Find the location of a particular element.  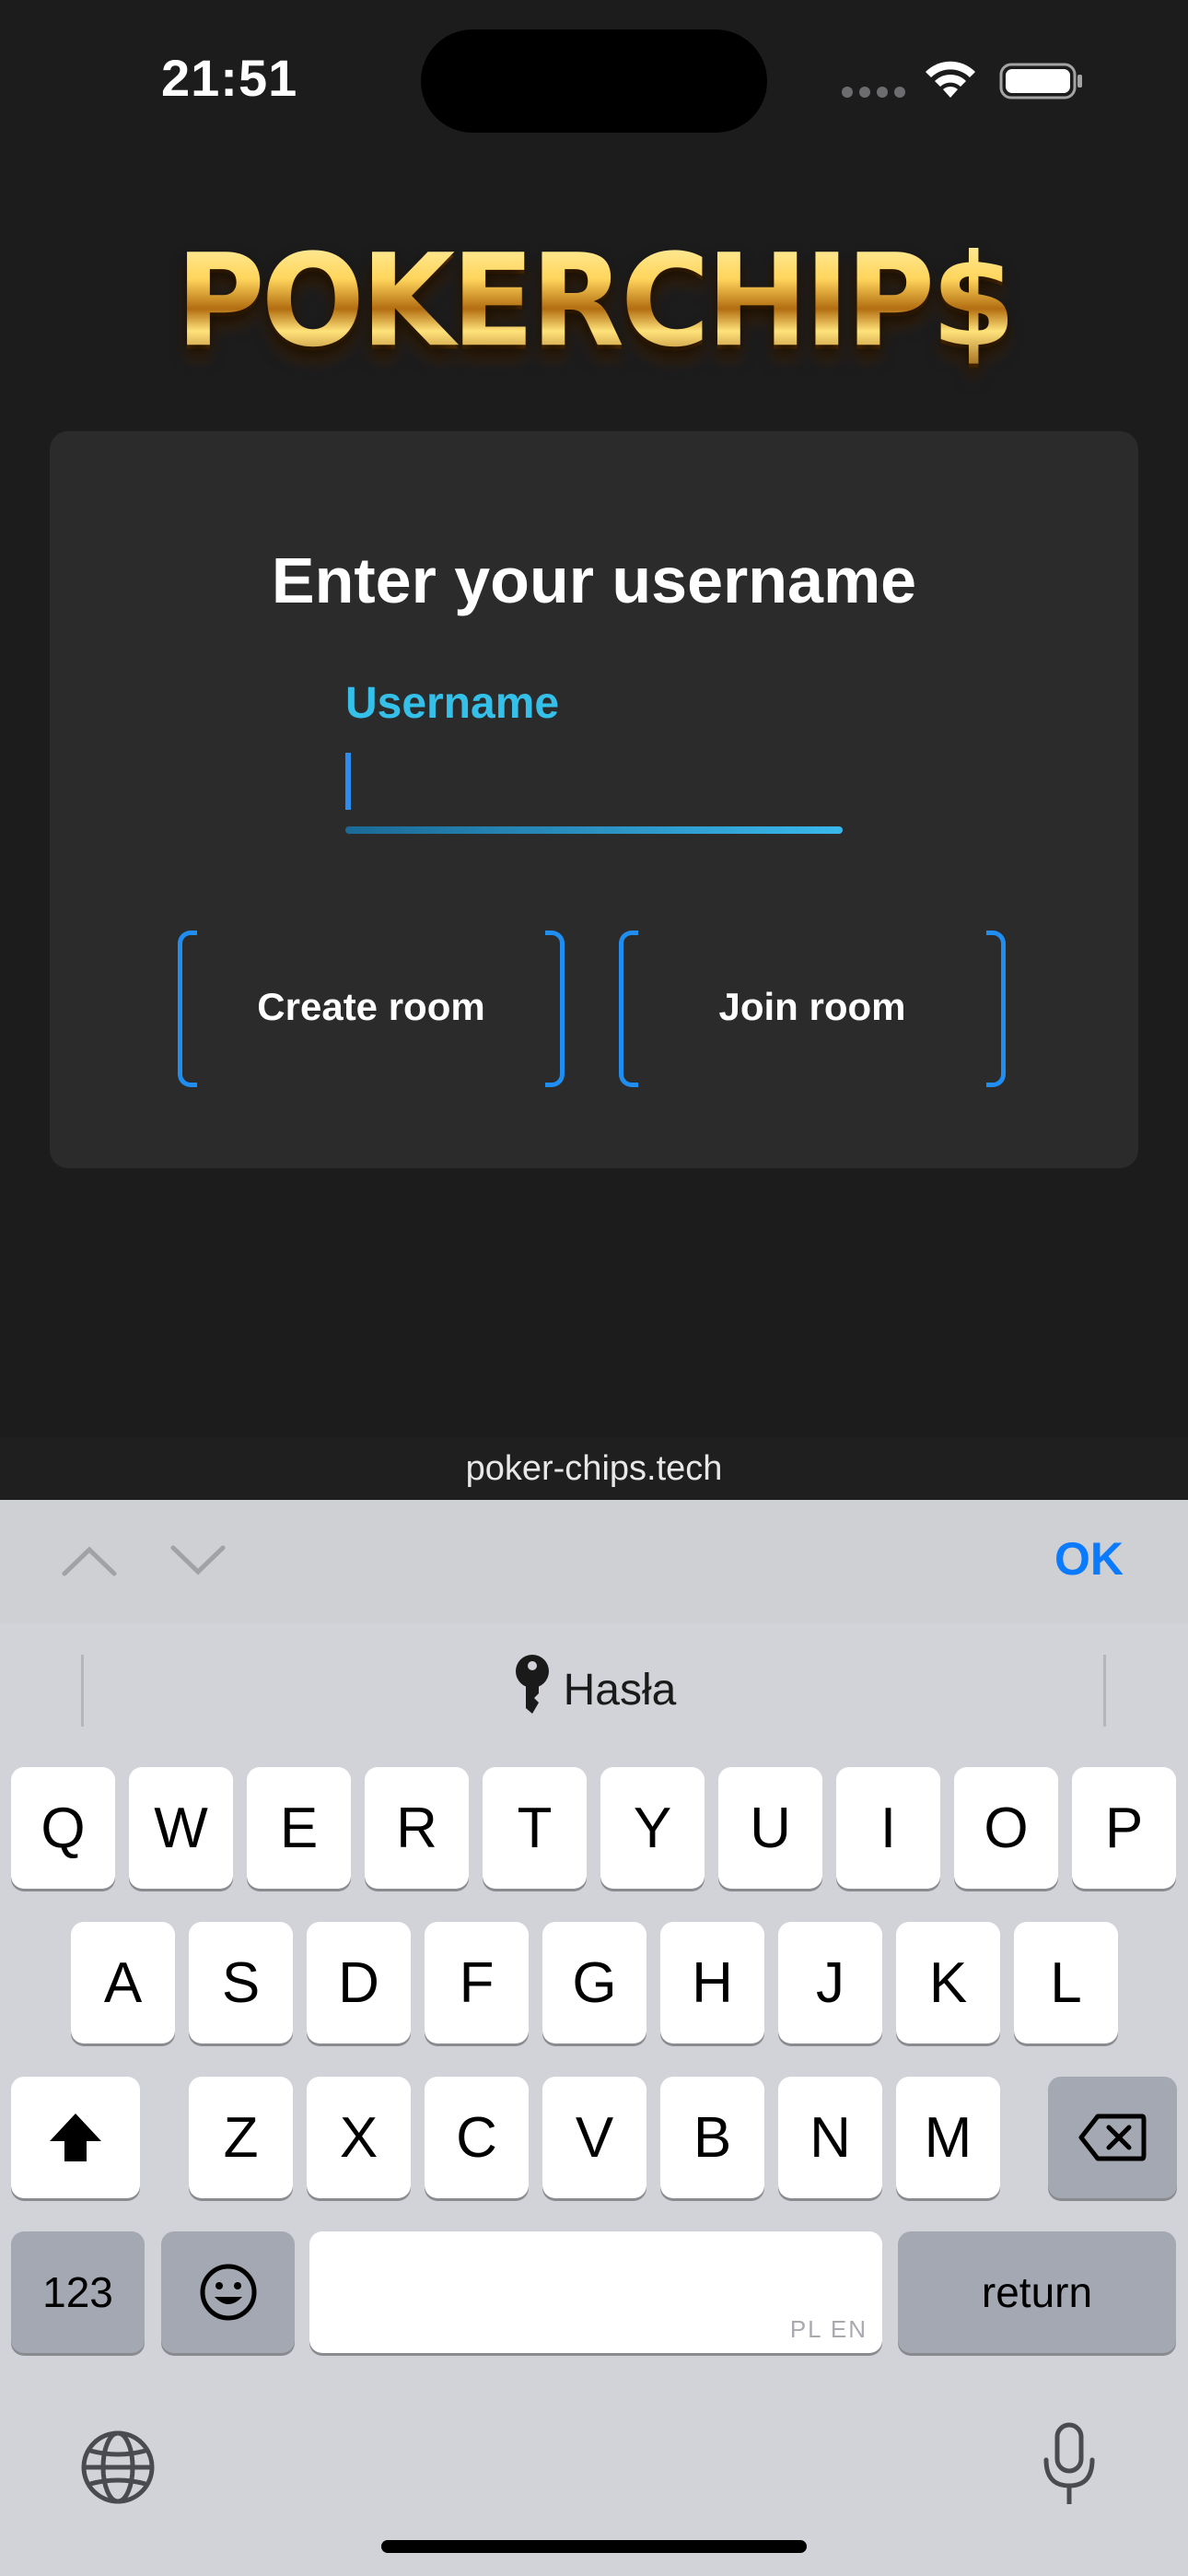

key-i: I is located at coordinates (888, 1828).